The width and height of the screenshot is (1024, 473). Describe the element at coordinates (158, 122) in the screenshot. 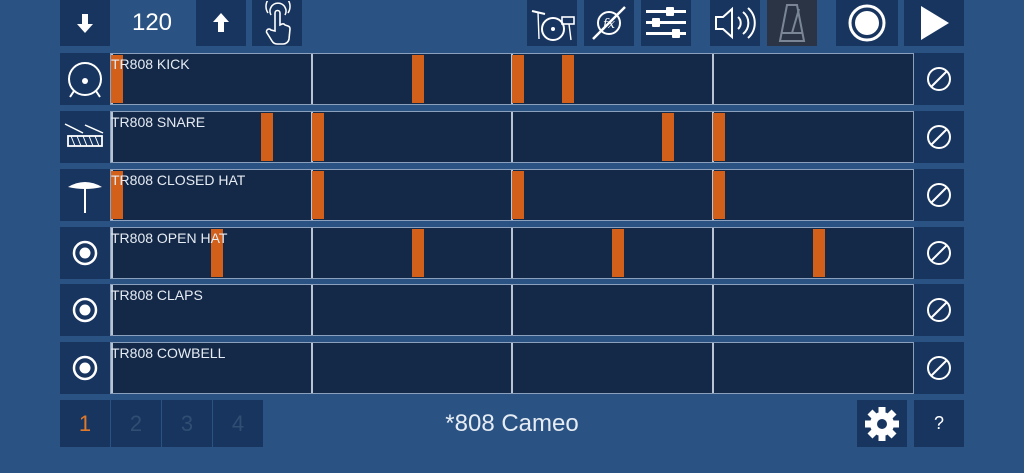

I see `track-name: TR808 SNARE` at that location.